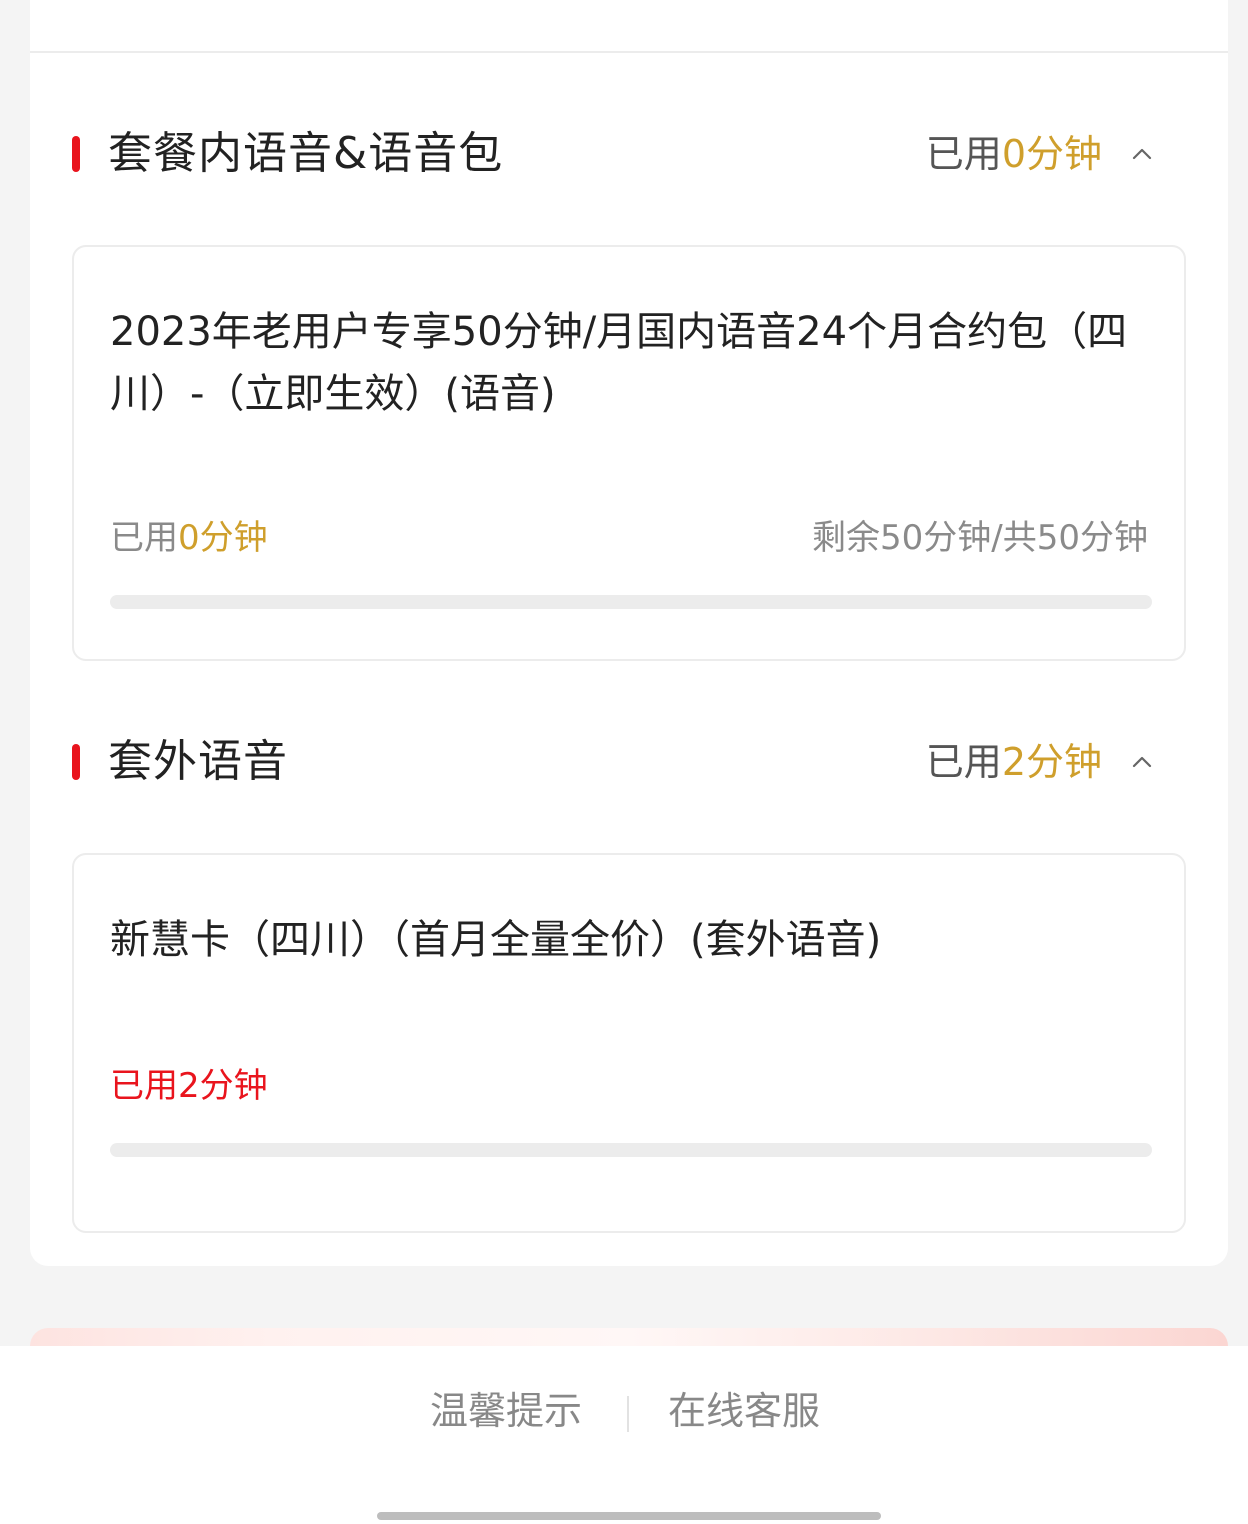  What do you see at coordinates (1051, 154) in the screenshot?
I see `summary-value: 0分钟` at bounding box center [1051, 154].